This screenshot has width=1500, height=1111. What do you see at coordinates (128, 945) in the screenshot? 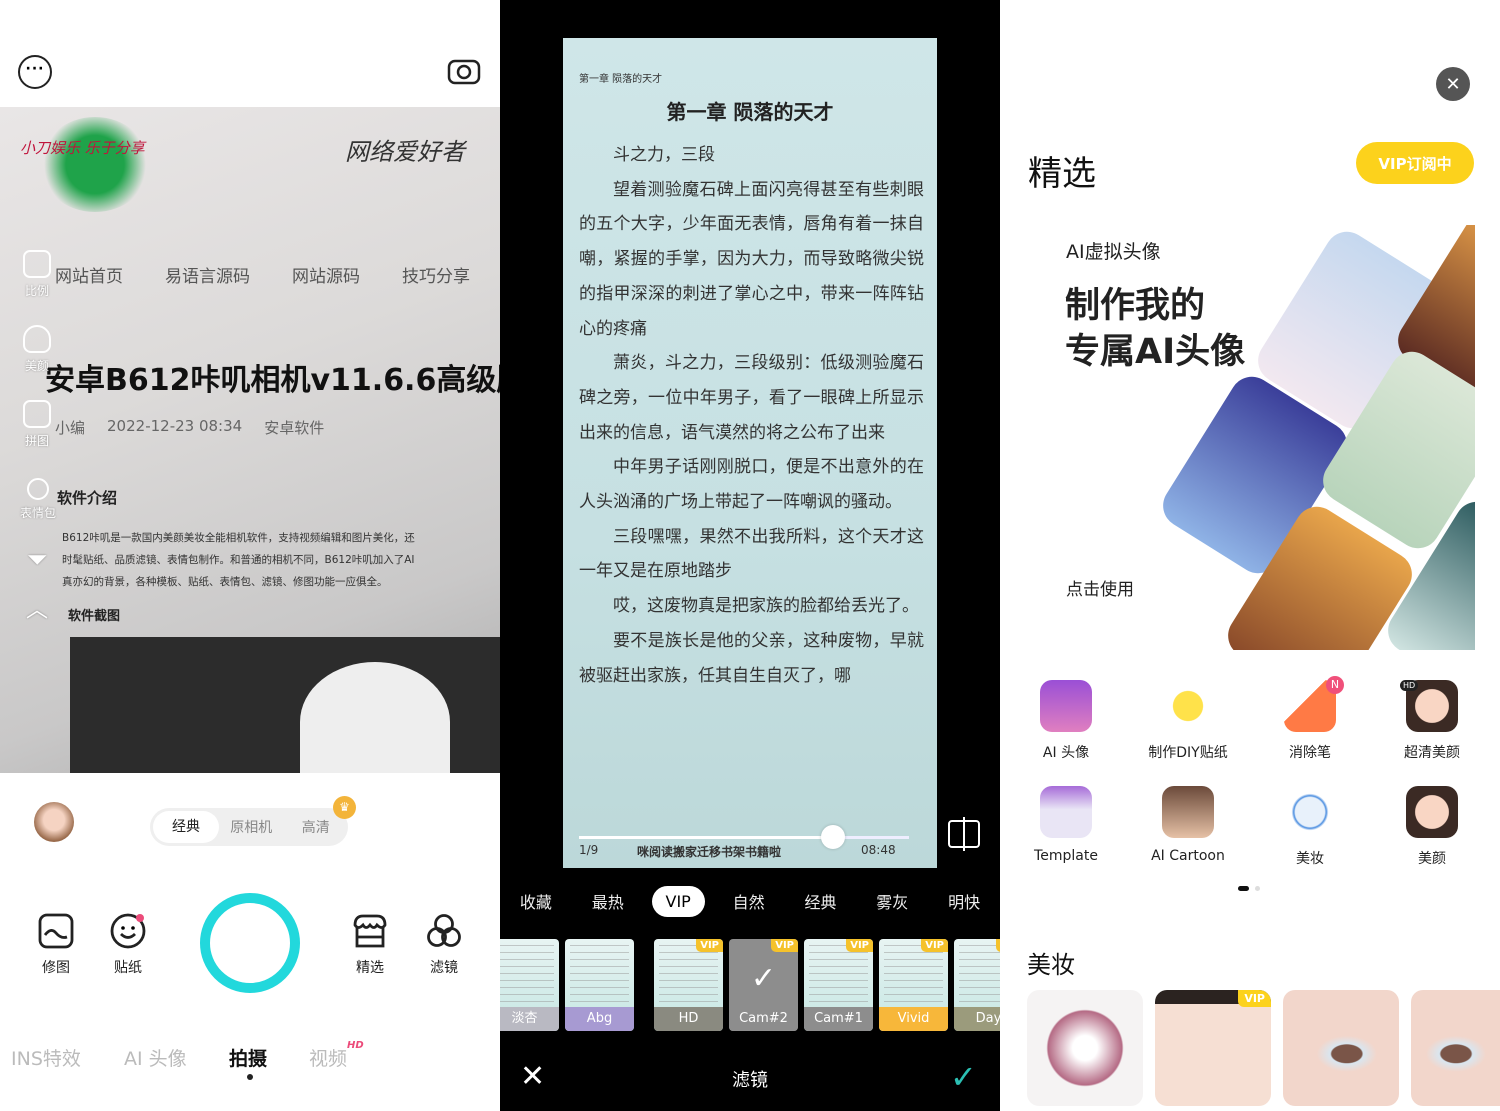
I see `tool-sticker: 贴纸` at bounding box center [128, 945].